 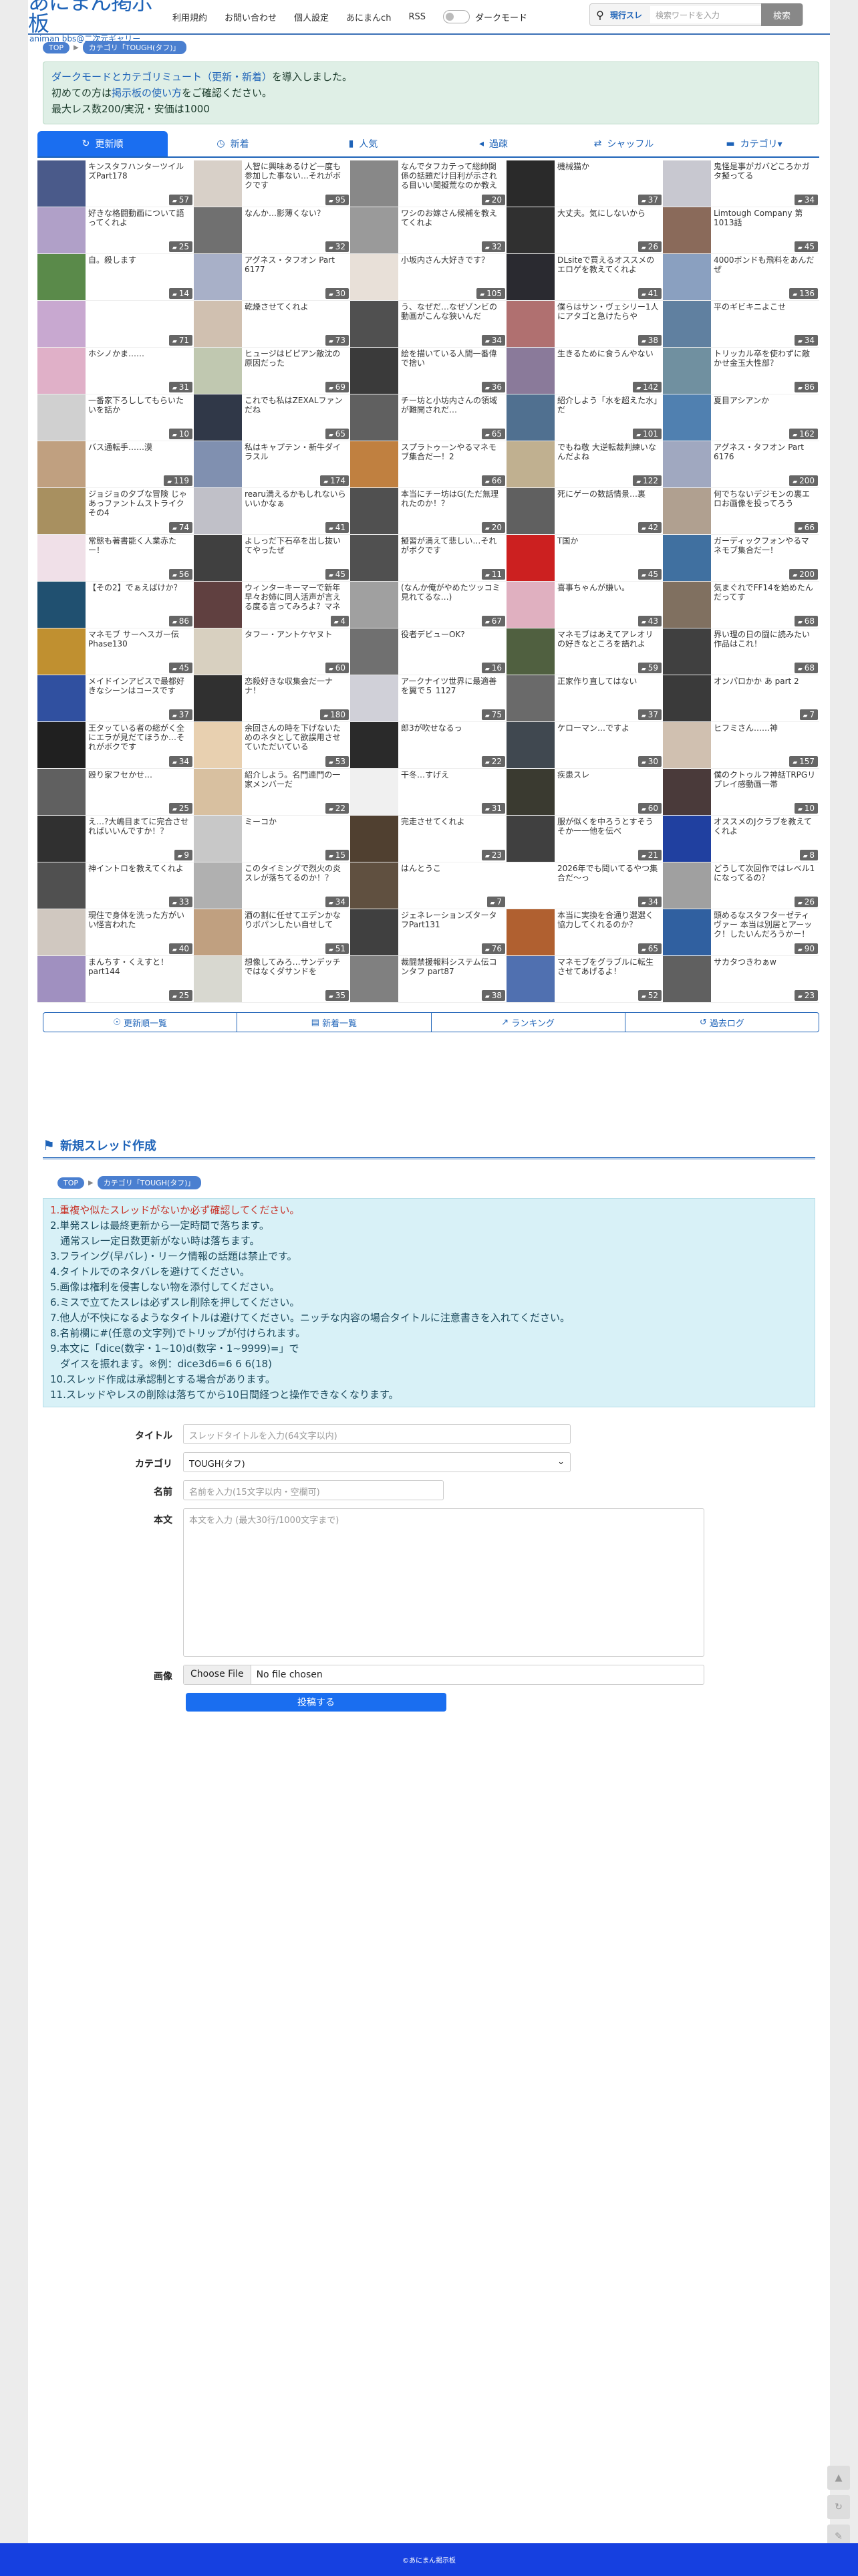 What do you see at coordinates (585, 651) in the screenshot?
I see `thread-item: マネモブはあえてアレオリの好きなところを語れよ 59` at bounding box center [585, 651].